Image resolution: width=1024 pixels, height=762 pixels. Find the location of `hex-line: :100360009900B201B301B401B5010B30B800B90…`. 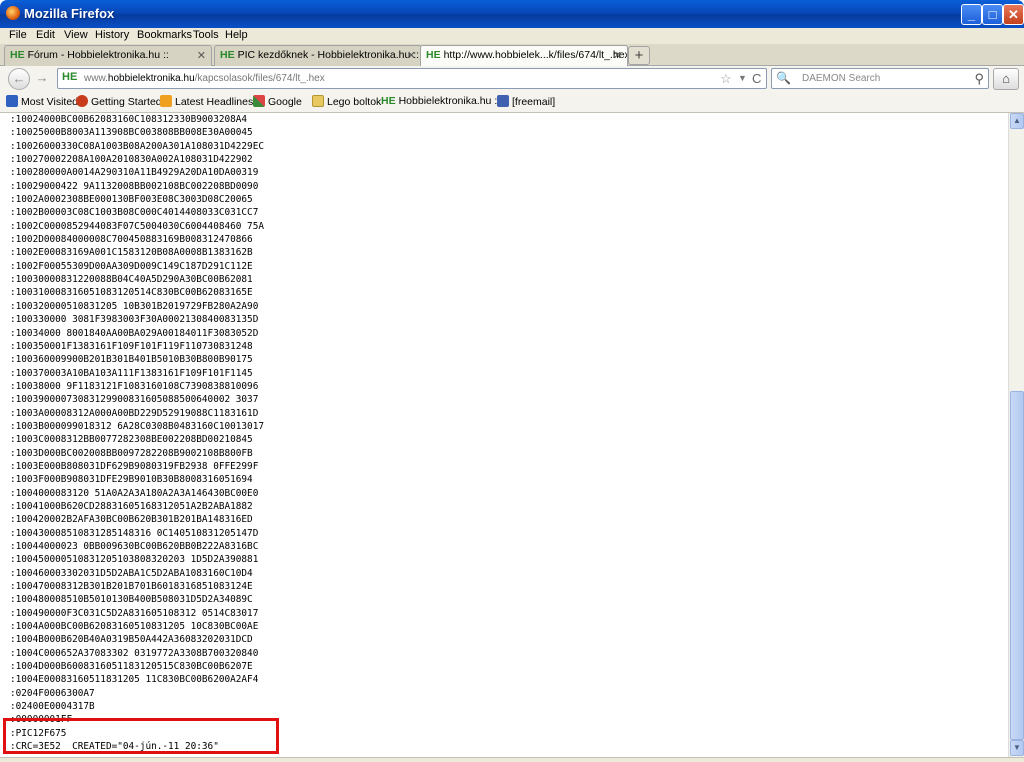

hex-line: :100360009900B201B301B401B5010B30B800B90… is located at coordinates (131, 360).